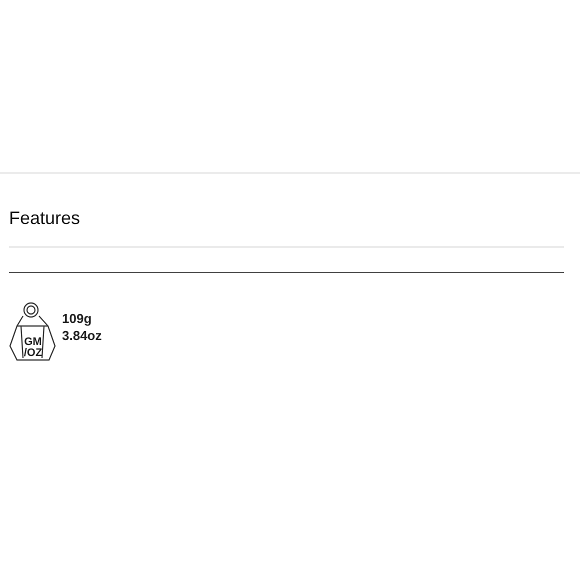 Image resolution: width=580 pixels, height=580 pixels. I want to click on weight-grams: 109g, so click(77, 318).